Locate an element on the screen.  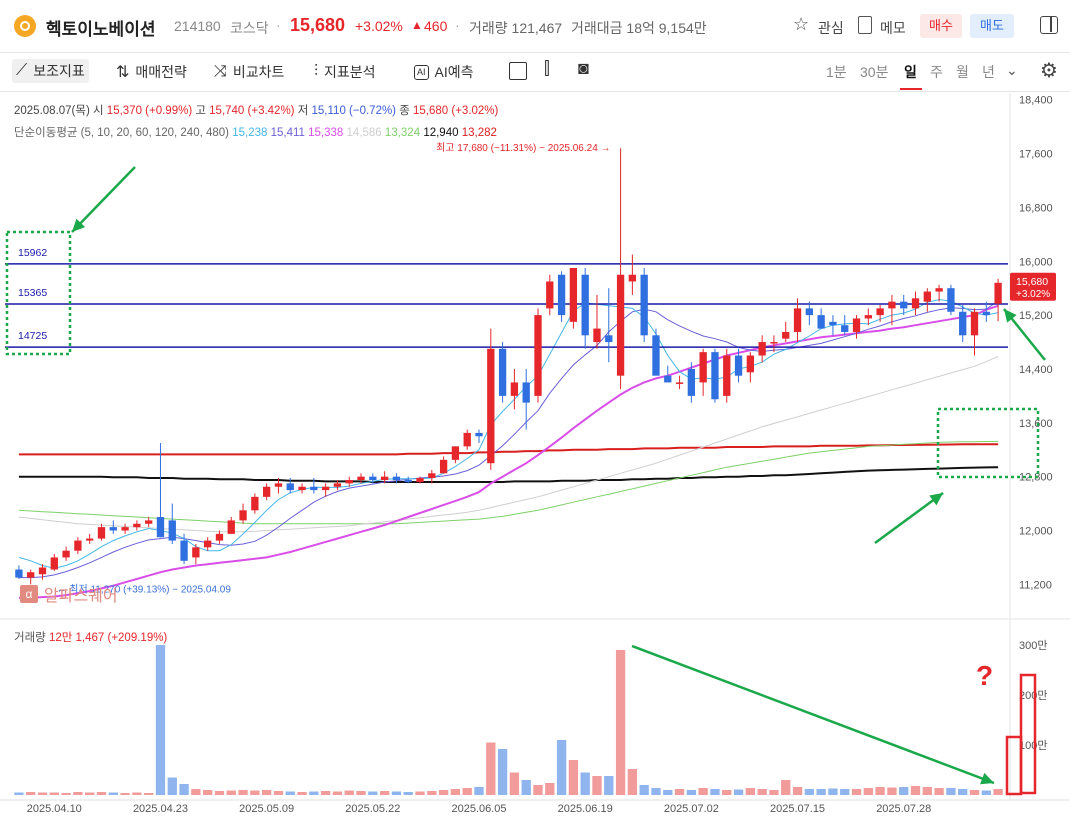
x-tick-label: 2025.05.22 is located at coordinates (372, 809).